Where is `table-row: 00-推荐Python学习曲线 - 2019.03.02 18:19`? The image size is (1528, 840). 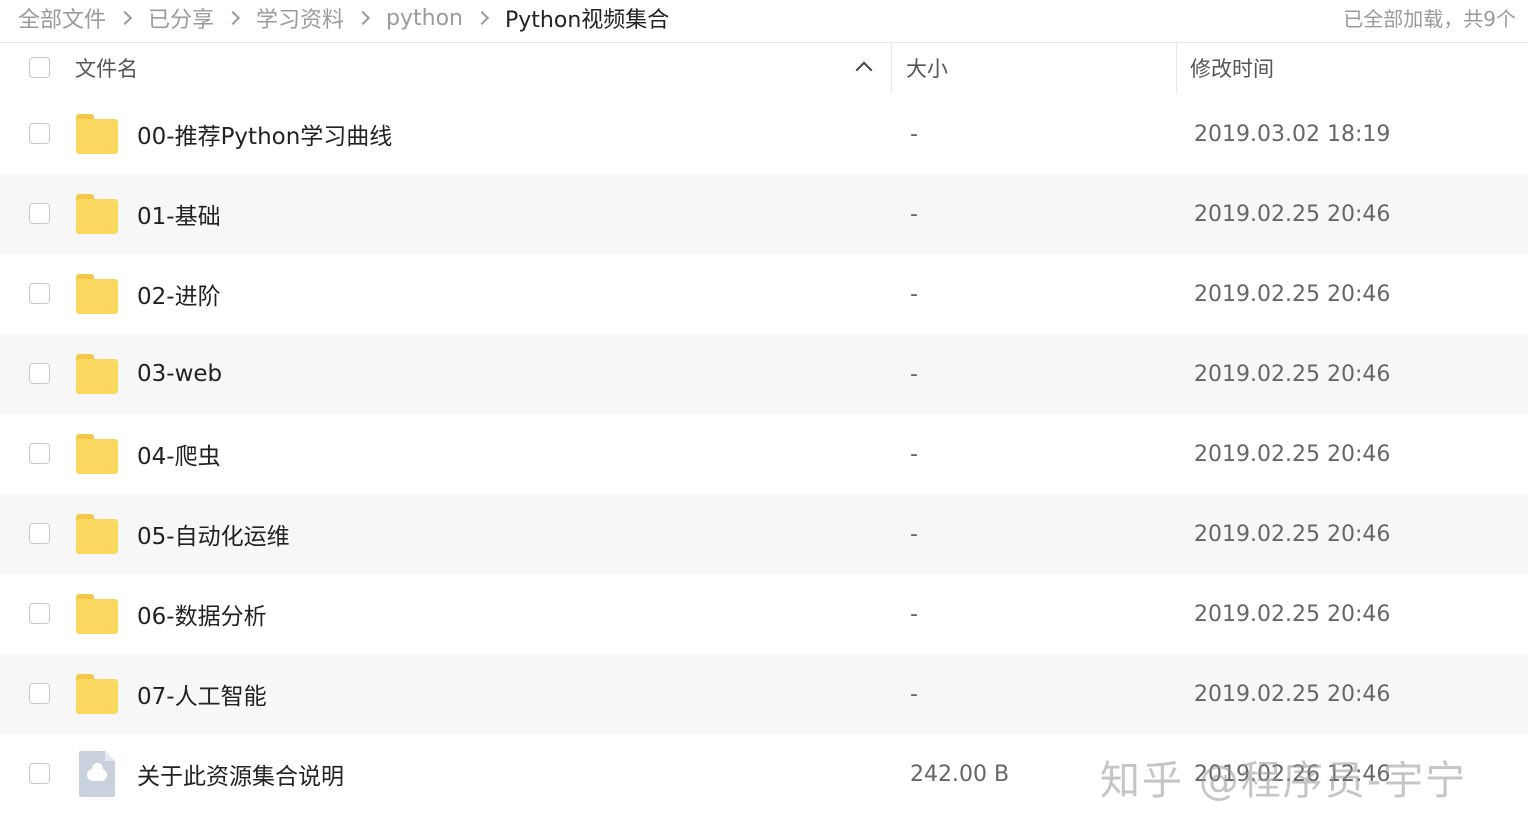 table-row: 00-推荐Python学习曲线 - 2019.03.02 18:19 is located at coordinates (764, 134).